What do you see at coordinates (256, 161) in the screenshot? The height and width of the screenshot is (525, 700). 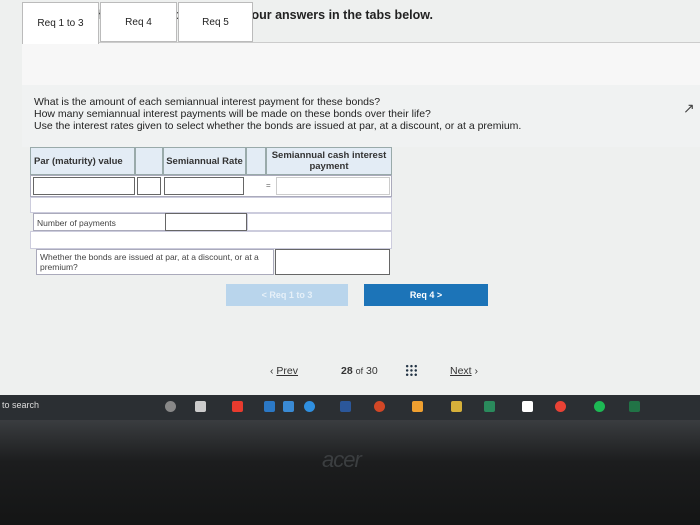 I see `col-eq-header` at bounding box center [256, 161].